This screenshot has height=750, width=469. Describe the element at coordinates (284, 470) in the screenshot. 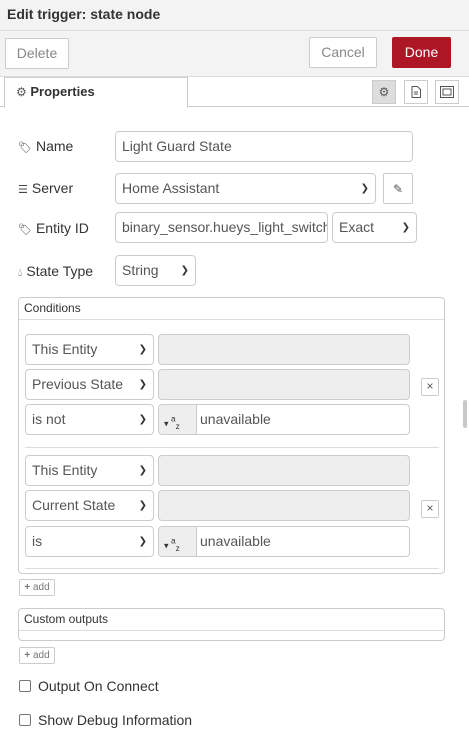

I see `condition-2-target-input` at that location.